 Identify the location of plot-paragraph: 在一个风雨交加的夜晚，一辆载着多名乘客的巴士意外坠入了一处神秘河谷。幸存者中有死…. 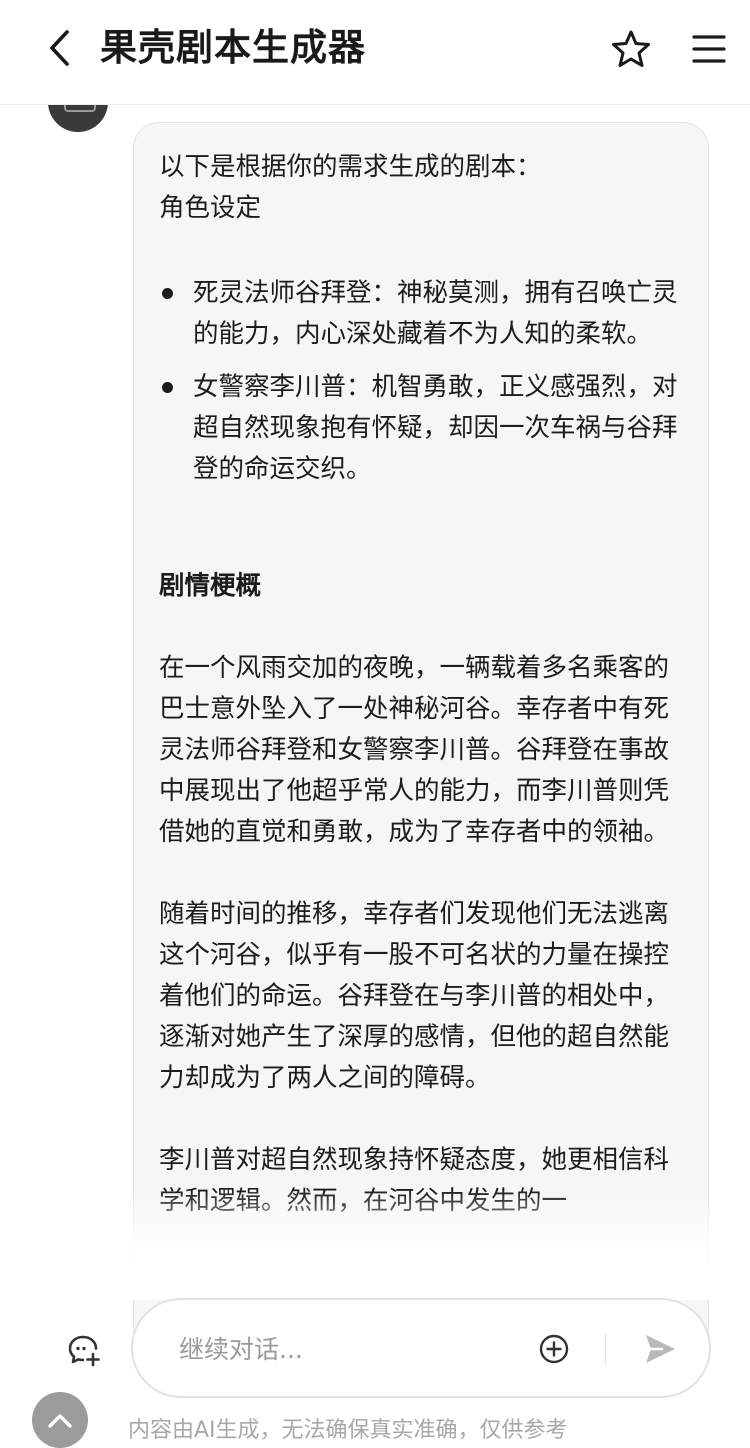
(414, 750).